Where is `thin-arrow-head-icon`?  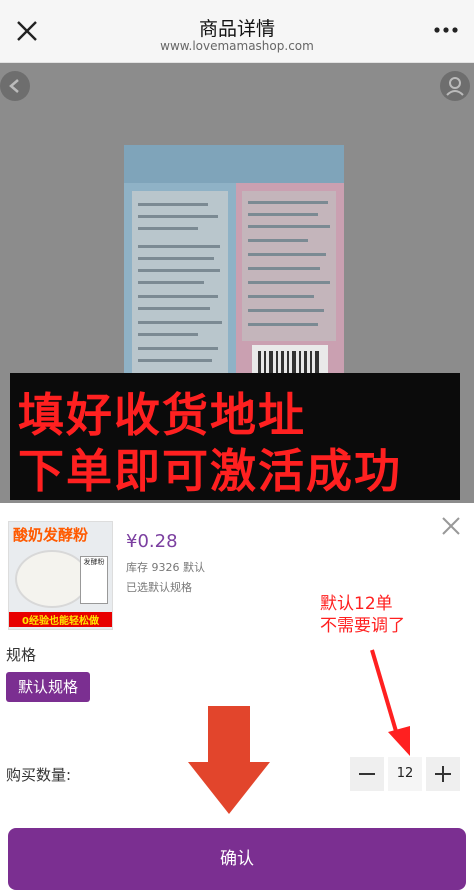
thin-arrow-head-icon is located at coordinates (399, 741).